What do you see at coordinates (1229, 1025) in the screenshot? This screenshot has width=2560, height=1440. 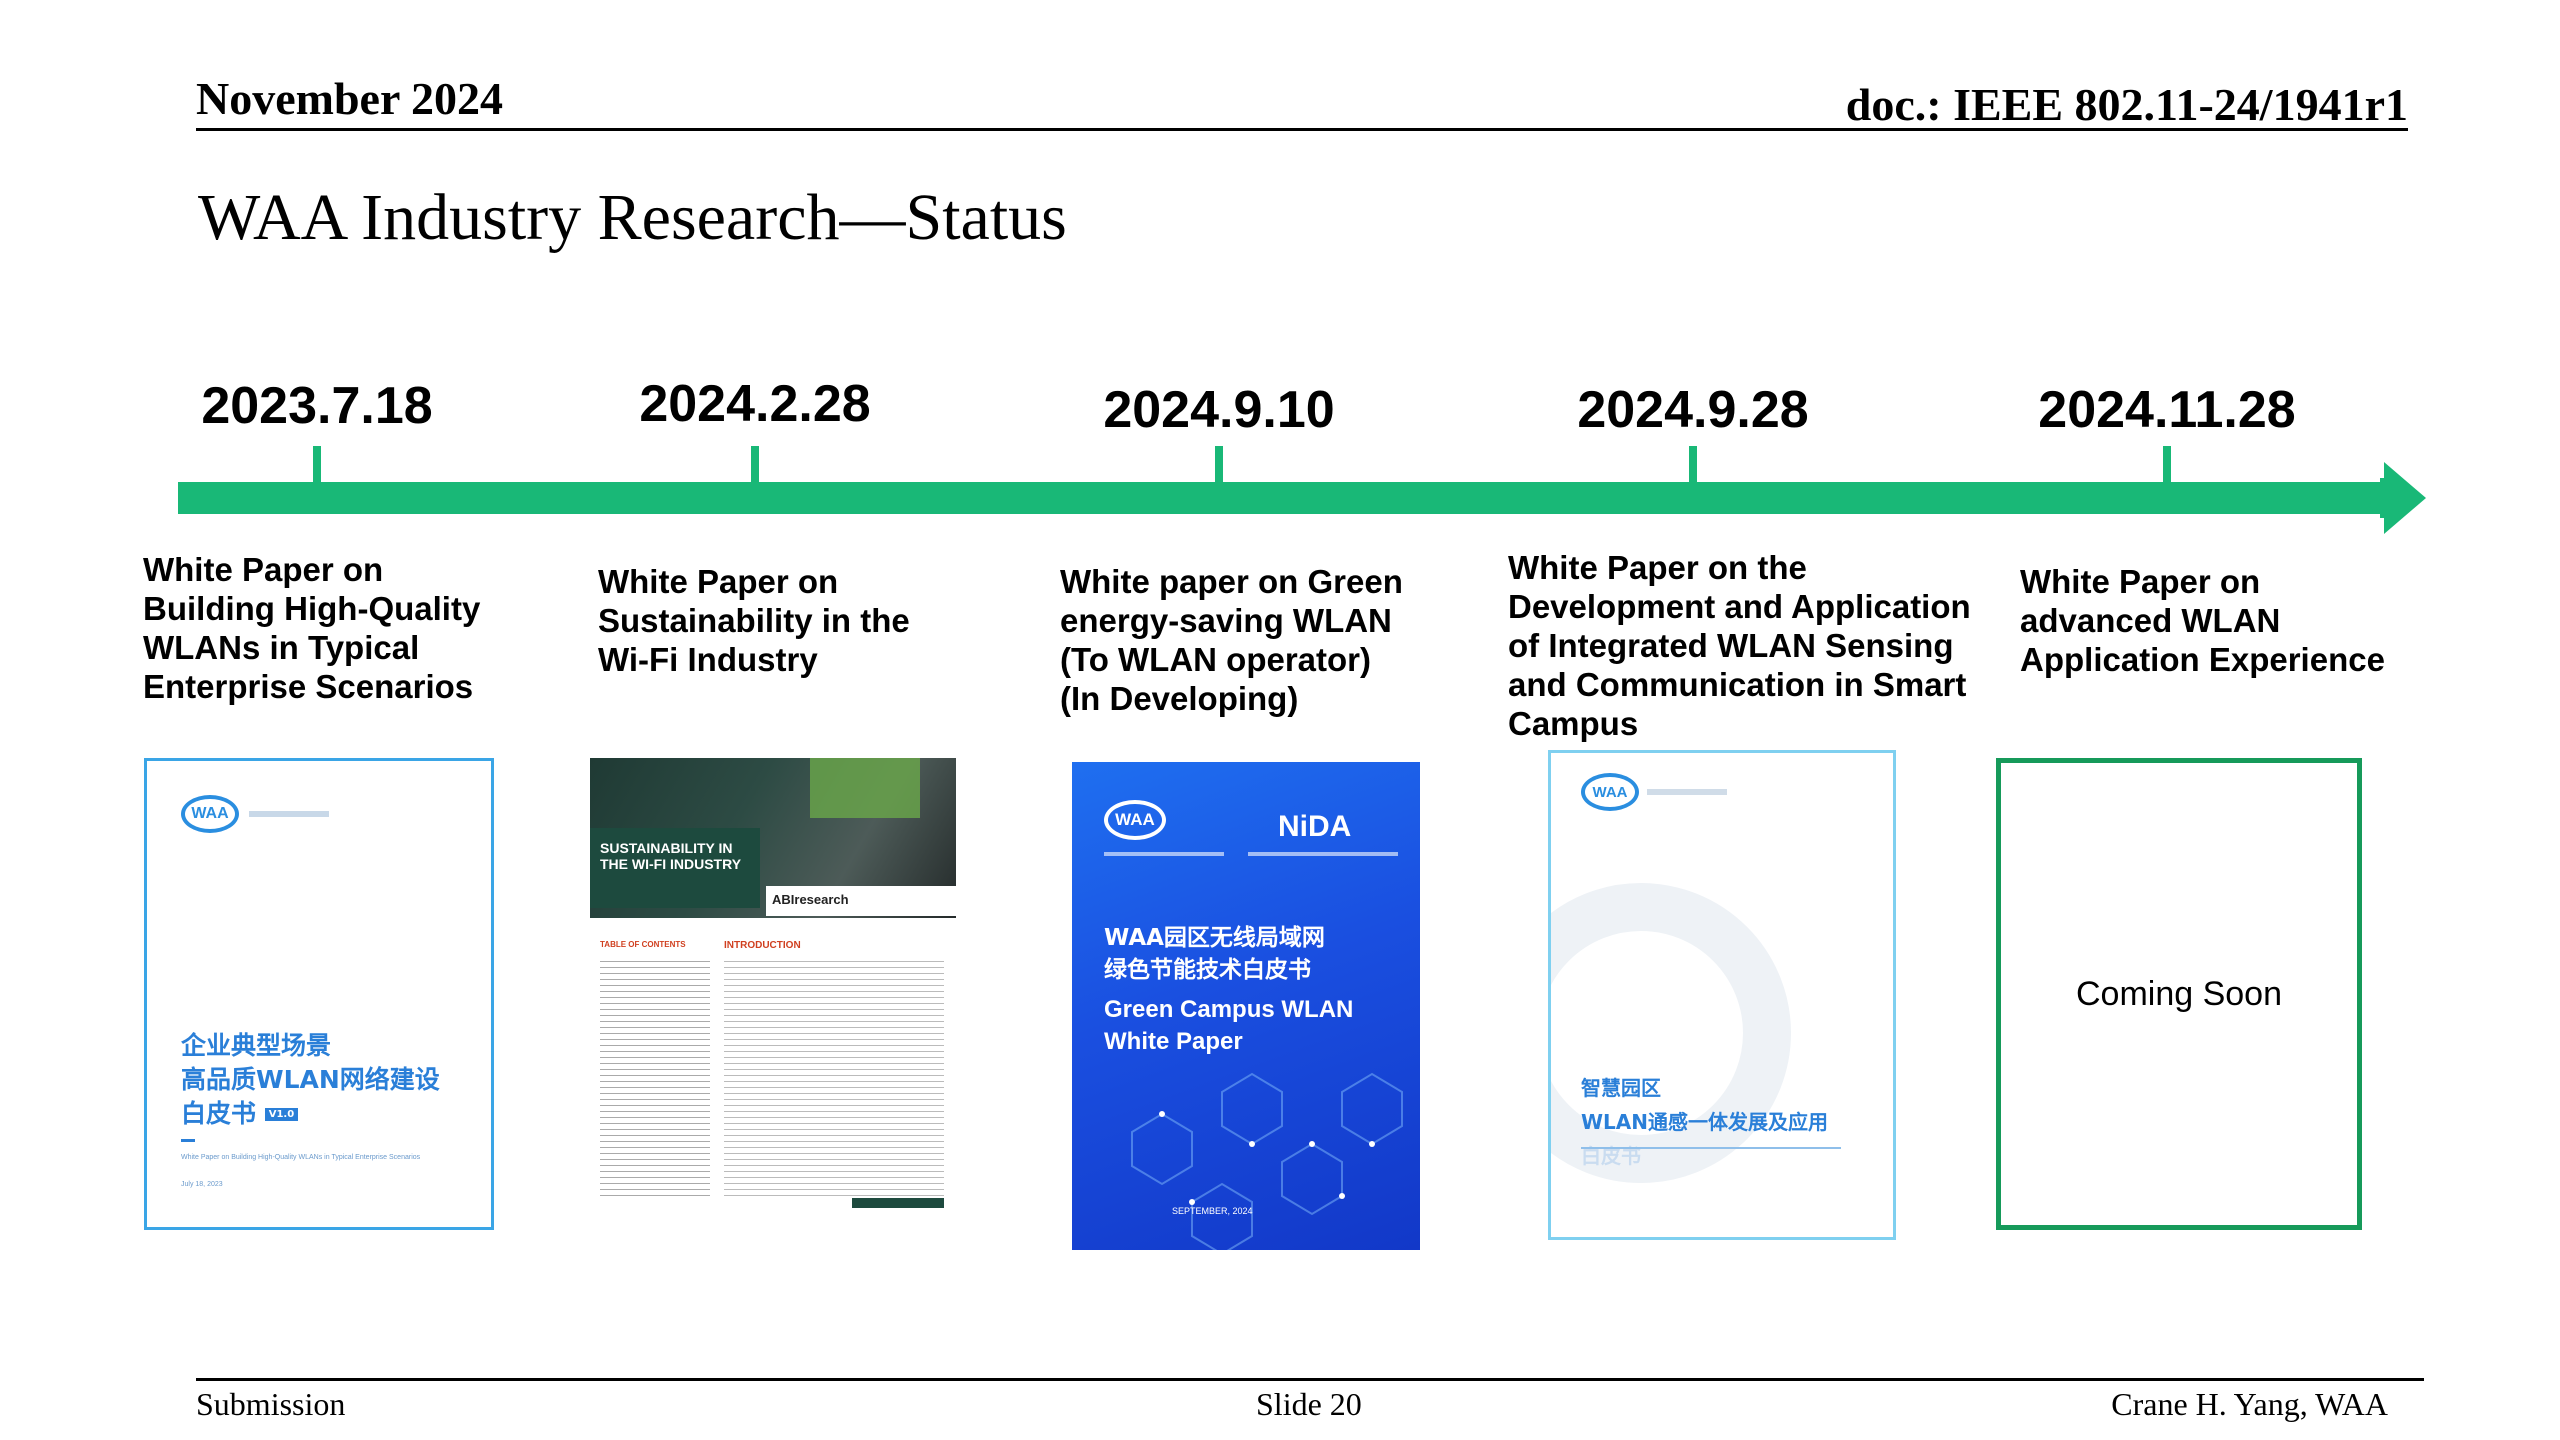 I see `cover3-title-en: Green Campus WLAN White Paper` at bounding box center [1229, 1025].